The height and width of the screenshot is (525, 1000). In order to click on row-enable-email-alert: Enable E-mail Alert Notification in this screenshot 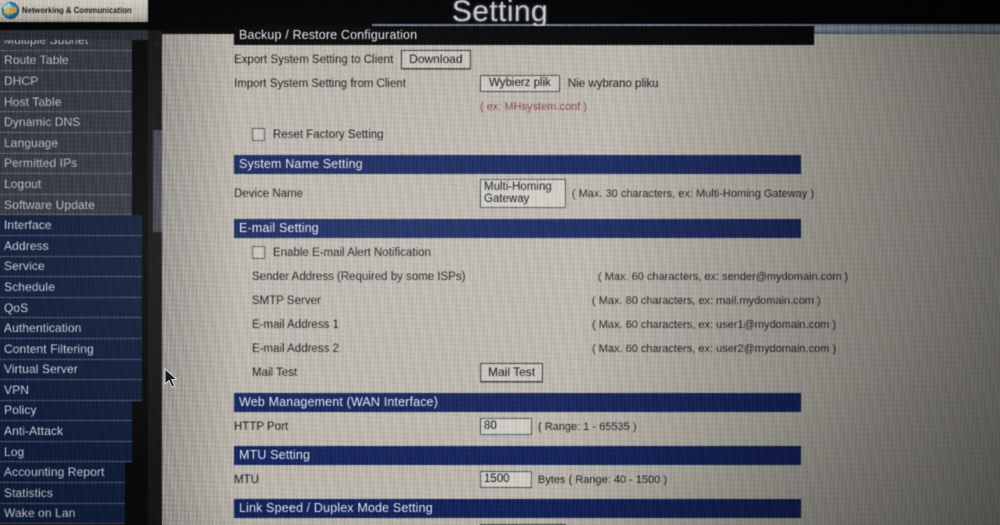, I will do `click(524, 252)`.